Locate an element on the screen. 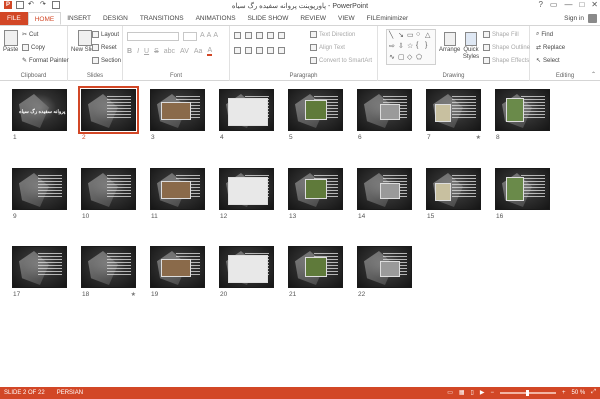 Image resolution: width=600 pixels, height=399 pixels. slide-thumbnail-8: 8 is located at coordinates (522, 115).